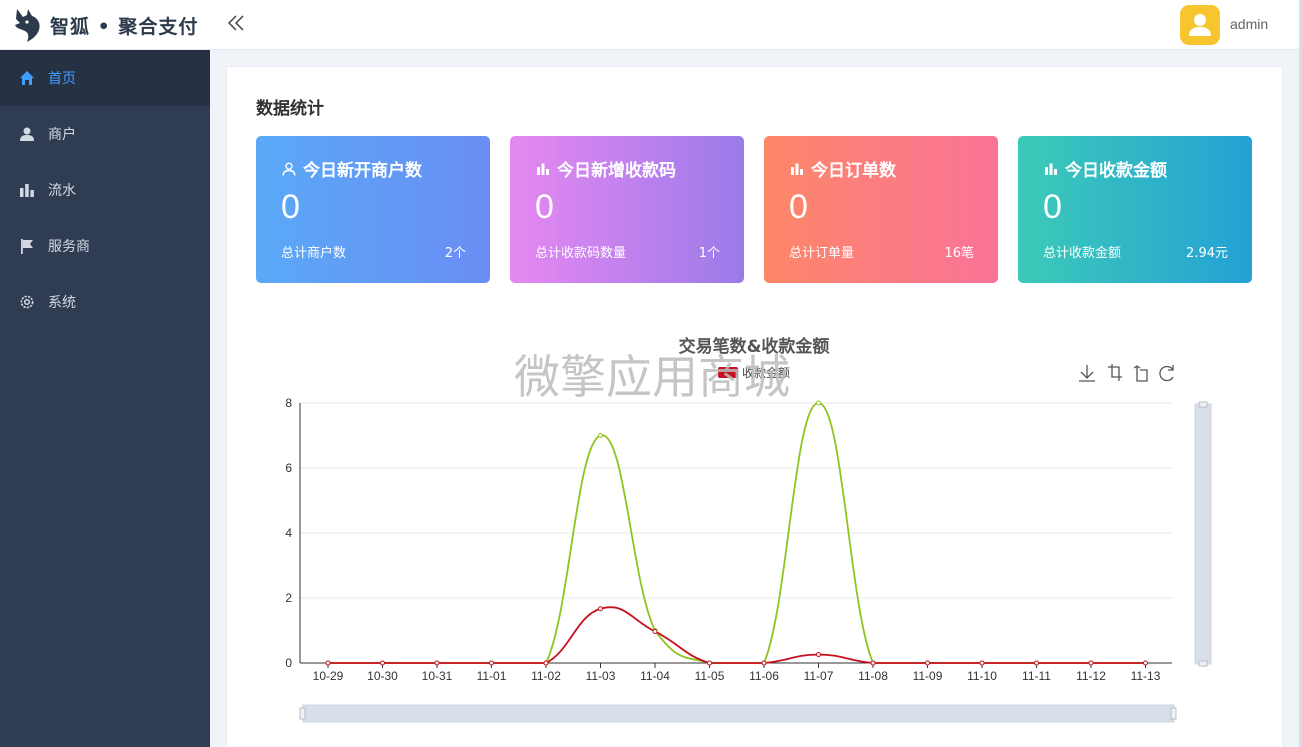 The height and width of the screenshot is (747, 1302). I want to click on y-tick-label: 0, so click(288, 663).